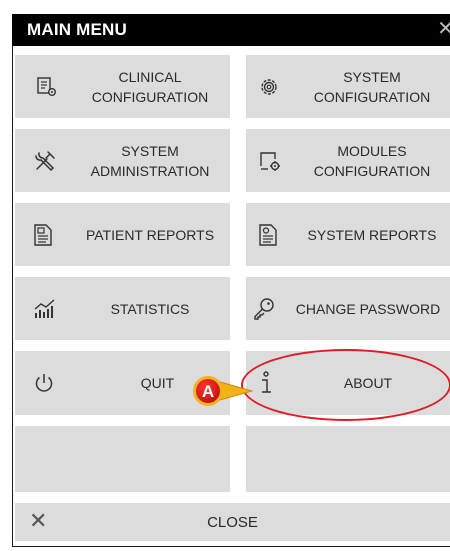 This screenshot has height=551, width=450. I want to click on patient-report-icon, so click(43, 234).